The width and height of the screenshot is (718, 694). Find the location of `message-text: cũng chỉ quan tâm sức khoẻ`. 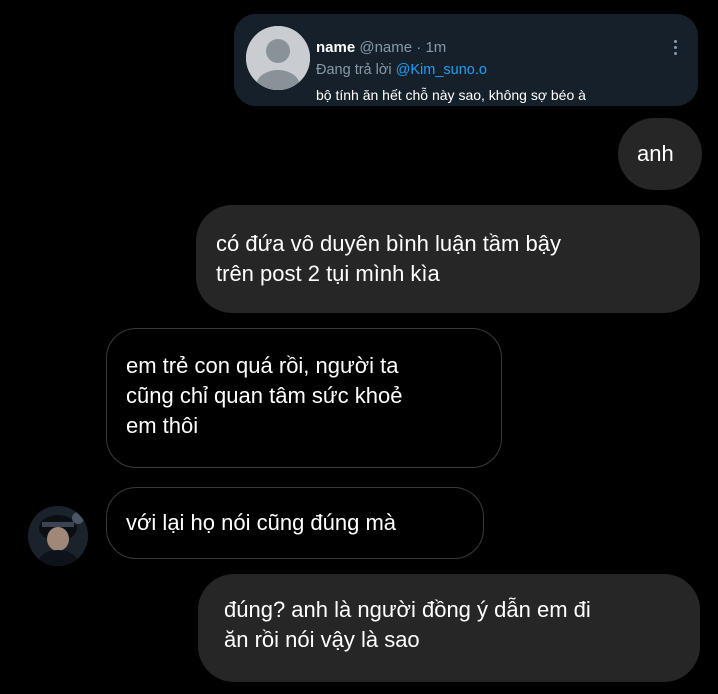

message-text: cũng chỉ quan tâm sức khoẻ is located at coordinates (264, 395).